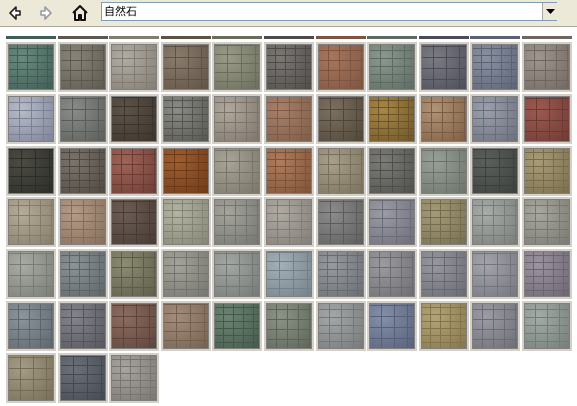 This screenshot has height=406, width=577. I want to click on address-dropdown-button, so click(549, 11).